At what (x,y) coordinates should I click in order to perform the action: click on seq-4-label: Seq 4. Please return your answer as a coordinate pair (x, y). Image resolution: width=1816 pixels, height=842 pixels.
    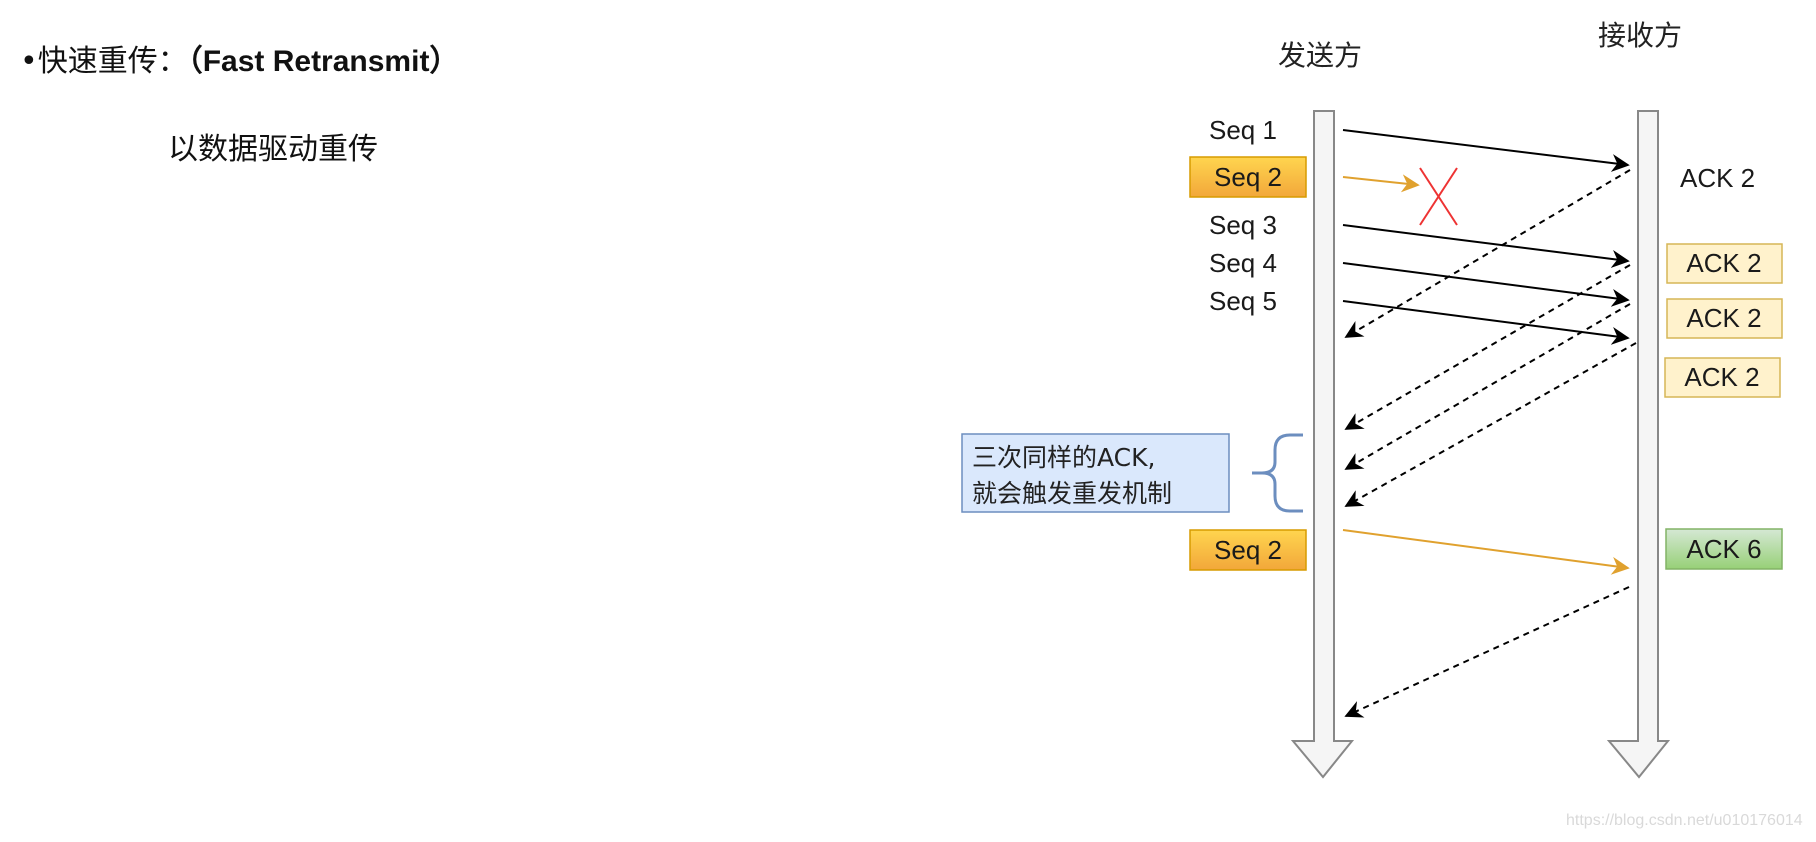
    Looking at the image, I should click on (1243, 263).